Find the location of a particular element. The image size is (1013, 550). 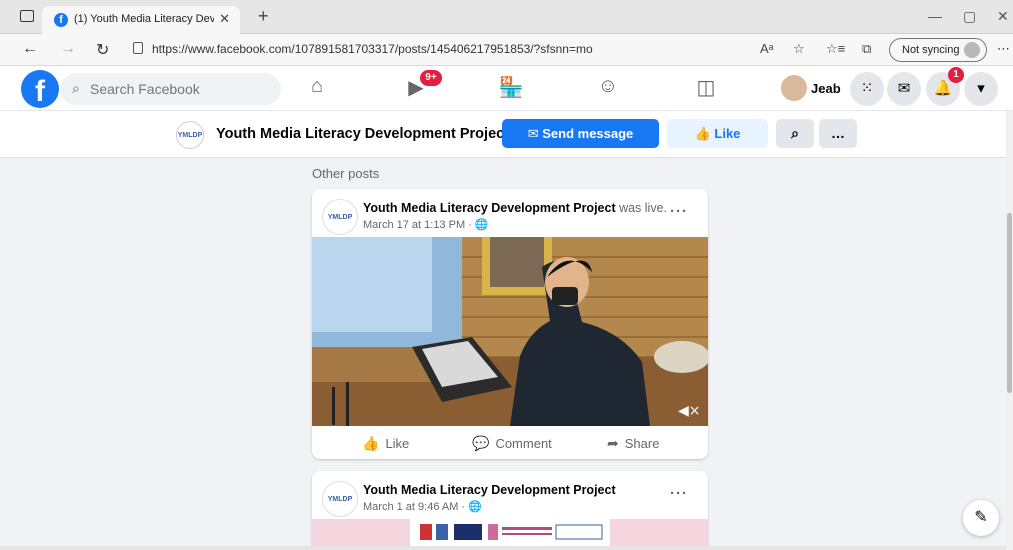

video-frame: ◀× is located at coordinates (510, 331).